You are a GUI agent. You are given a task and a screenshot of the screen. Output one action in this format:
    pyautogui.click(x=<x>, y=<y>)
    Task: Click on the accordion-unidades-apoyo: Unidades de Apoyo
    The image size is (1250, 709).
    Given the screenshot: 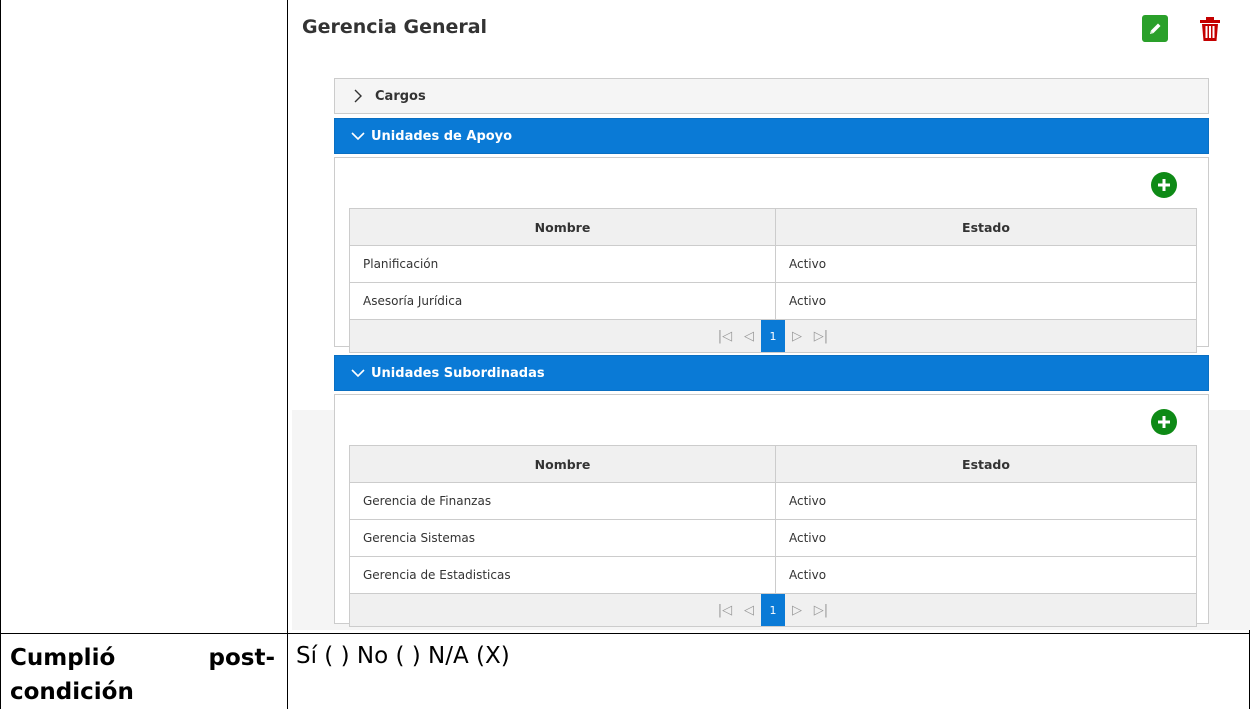 What is the action you would take?
    pyautogui.click(x=771, y=136)
    